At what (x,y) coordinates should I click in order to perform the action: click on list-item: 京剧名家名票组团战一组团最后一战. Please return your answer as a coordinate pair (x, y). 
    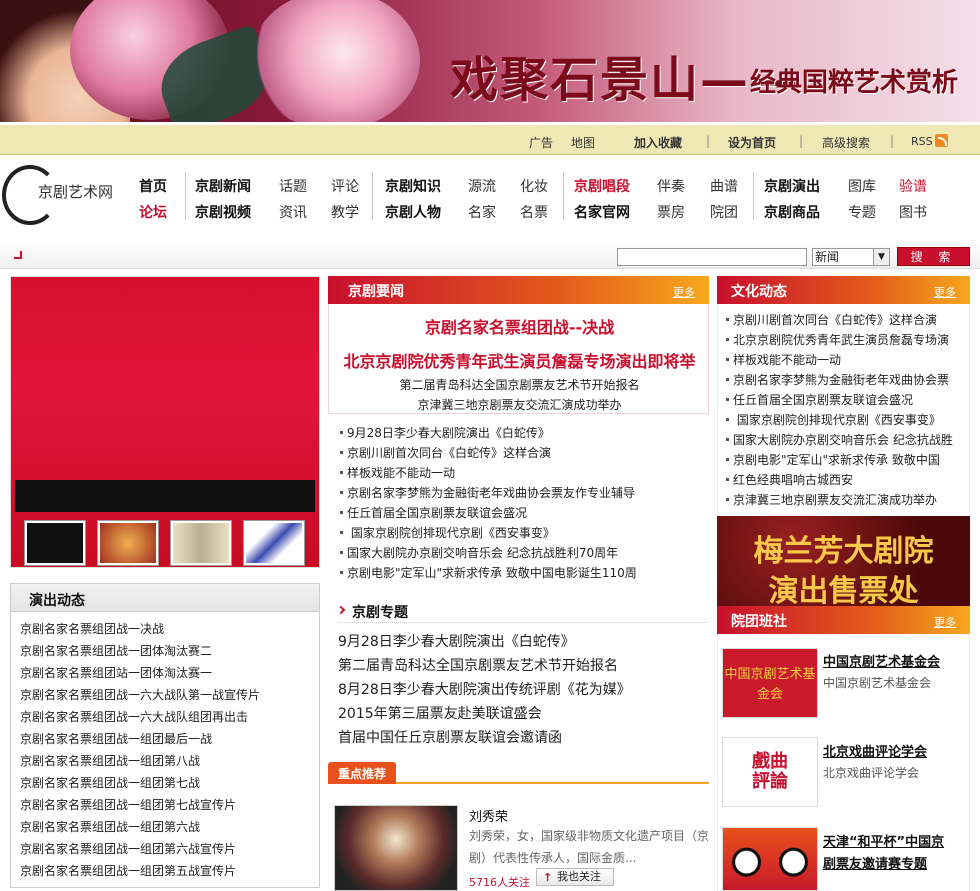
    Looking at the image, I should click on (116, 738).